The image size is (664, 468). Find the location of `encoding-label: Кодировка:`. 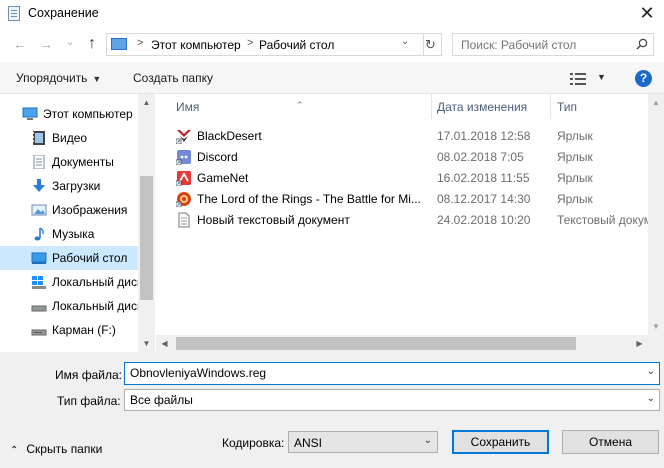

encoding-label: Кодировка: is located at coordinates (253, 443).